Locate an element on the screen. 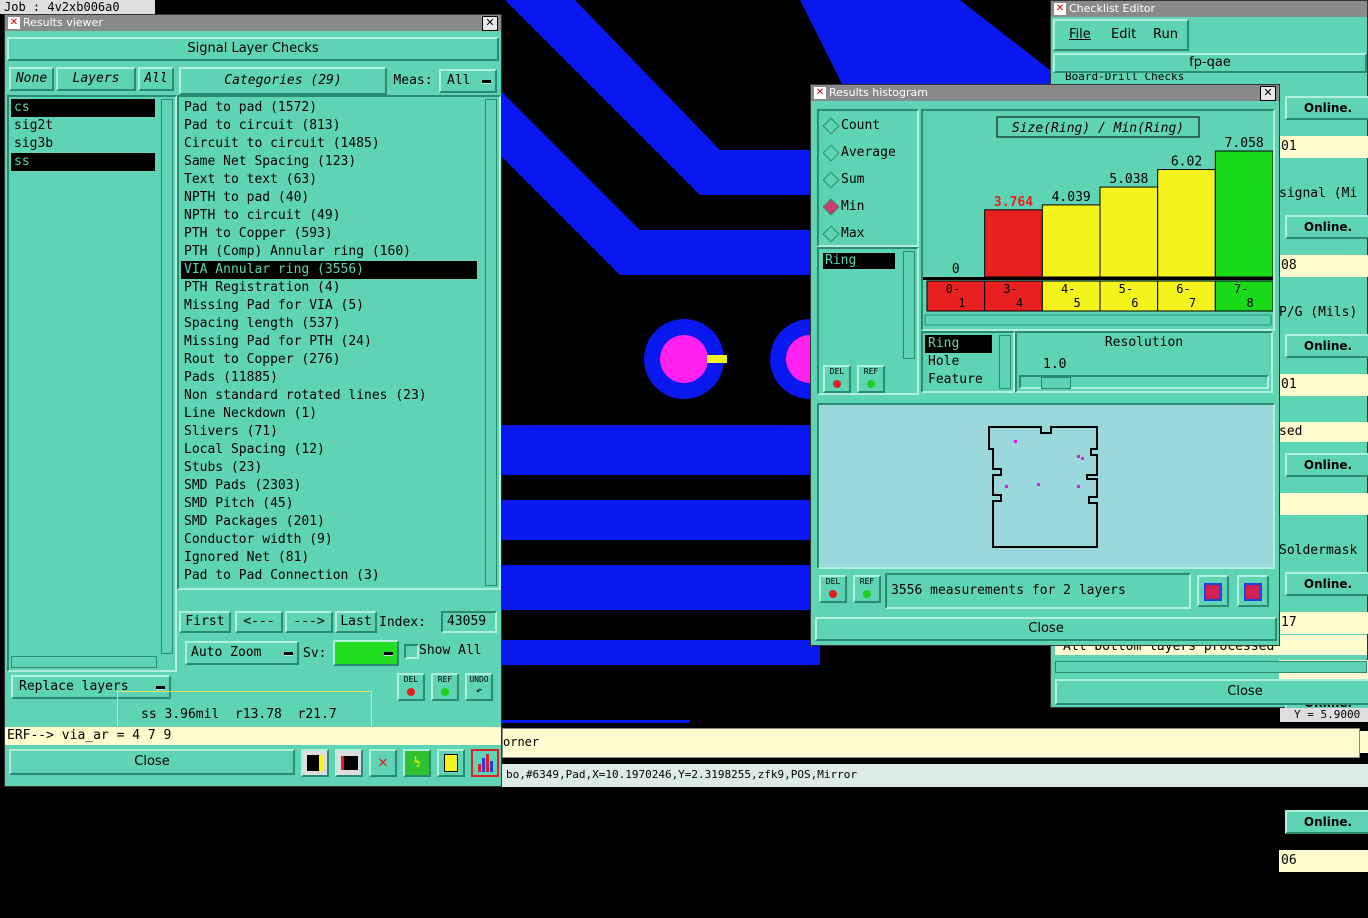 The width and height of the screenshot is (1368, 918). board-preview is located at coordinates (1046, 486).